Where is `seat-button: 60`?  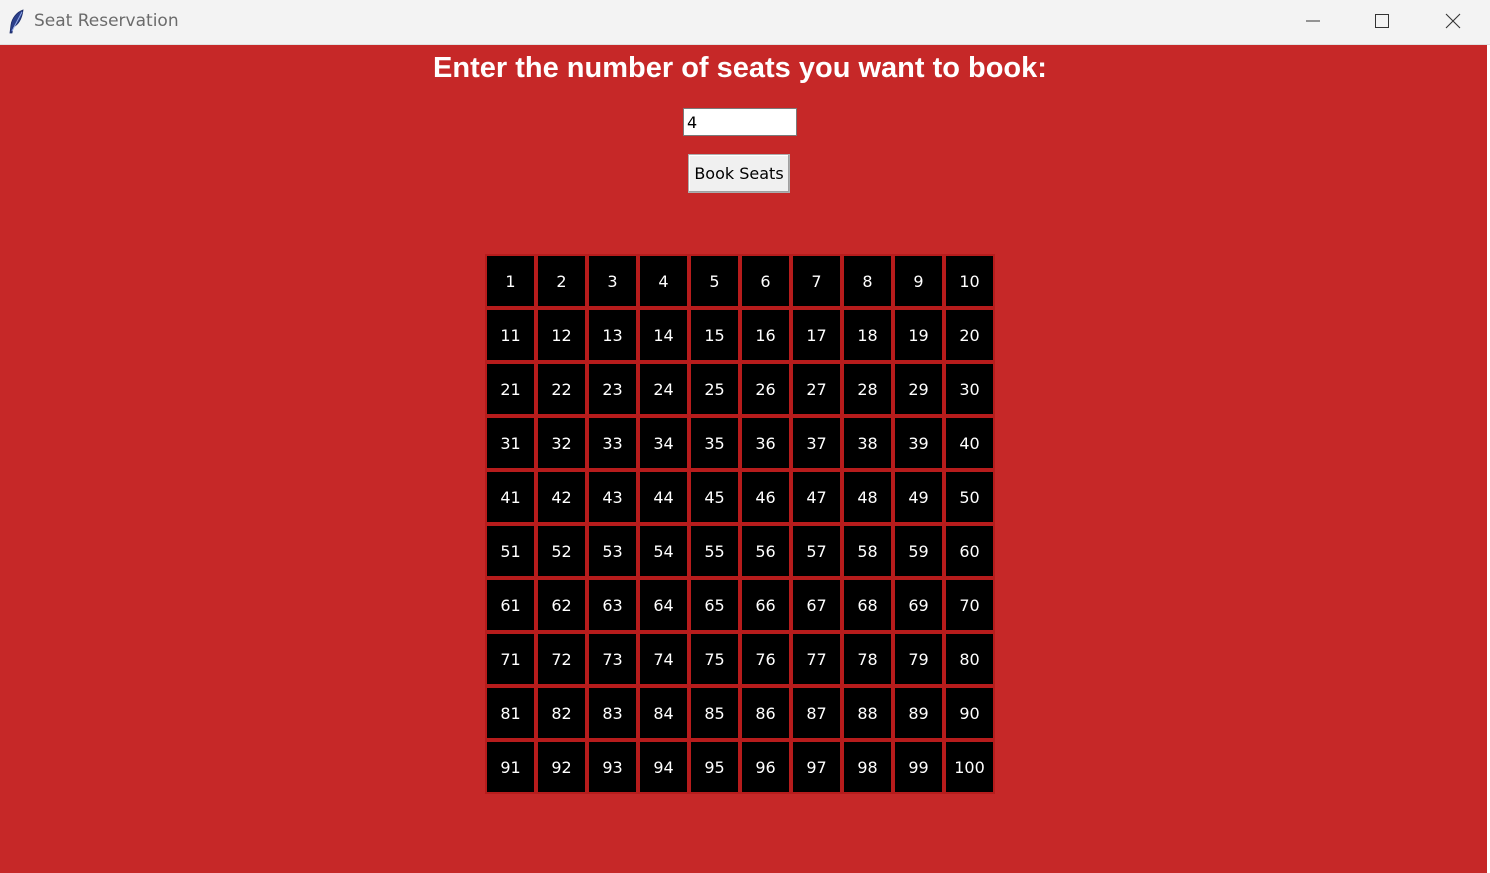
seat-button: 60 is located at coordinates (969, 551).